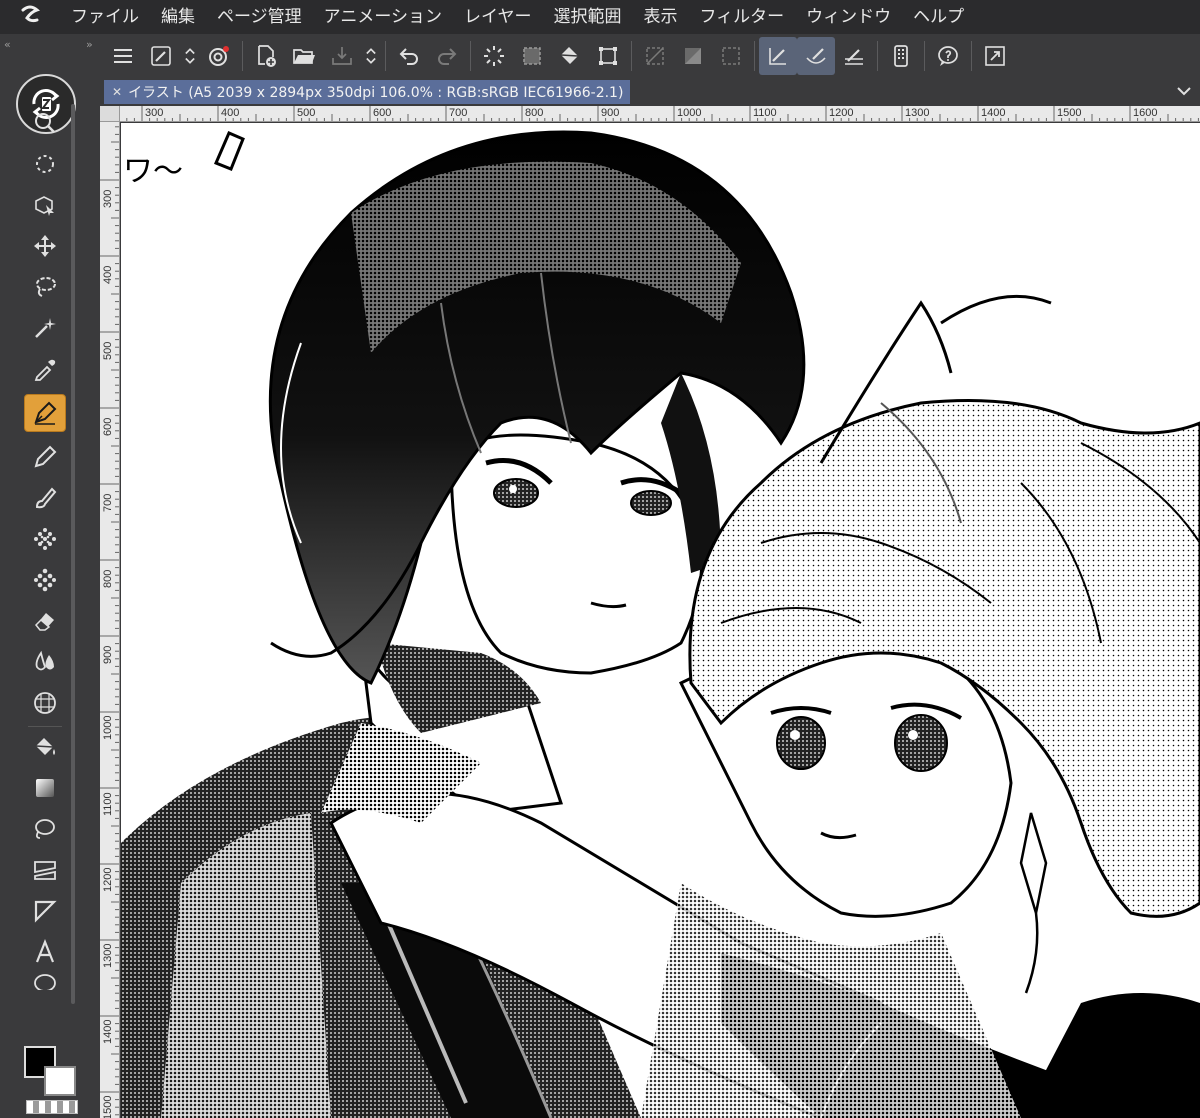 Image resolution: width=1200 pixels, height=1118 pixels. What do you see at coordinates (190, 56) in the screenshot?
I see `stepper-button` at bounding box center [190, 56].